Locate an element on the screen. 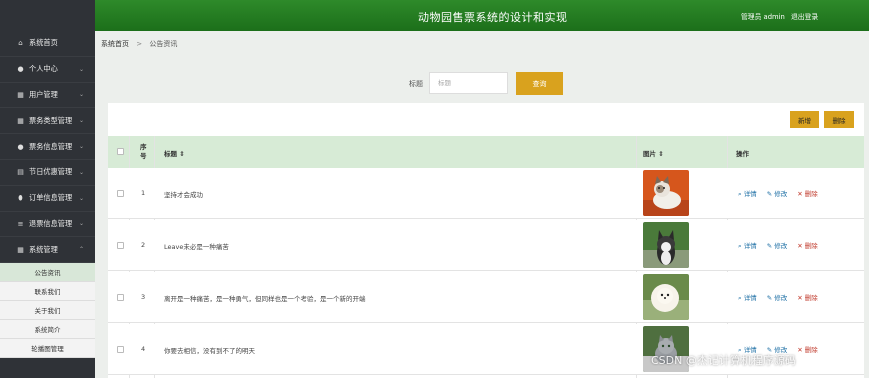 This screenshot has height=378, width=869. submenu-item: 关于我们 is located at coordinates (47, 311).